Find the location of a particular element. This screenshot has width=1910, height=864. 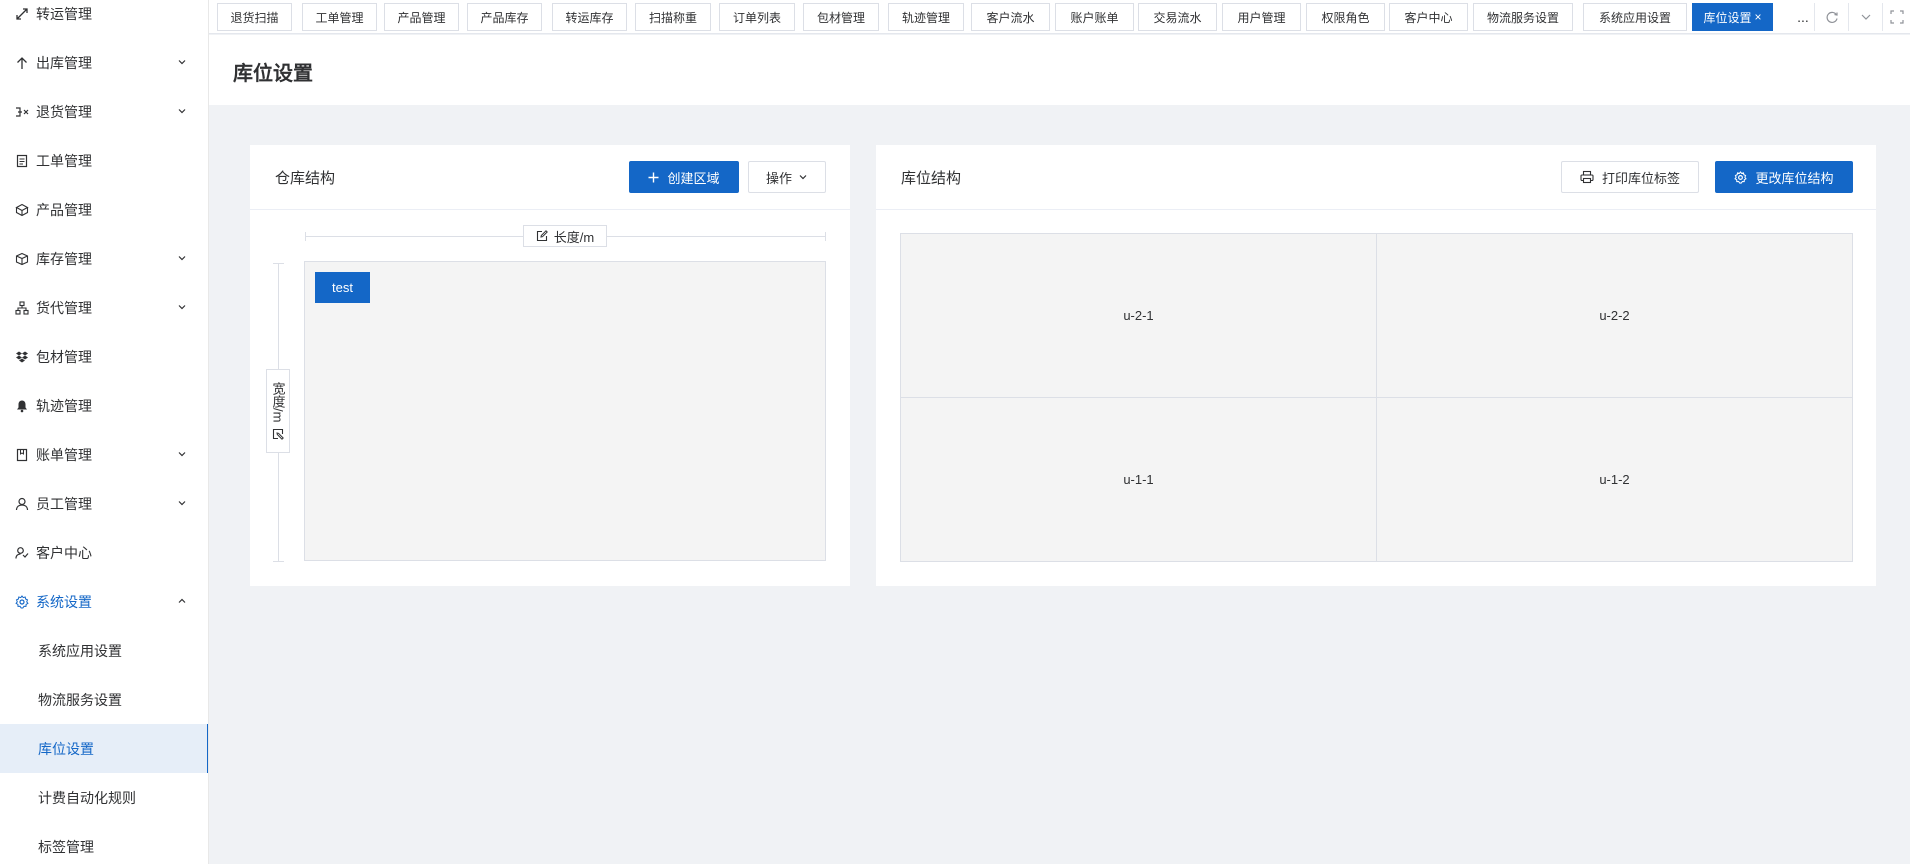

zone-block: test is located at coordinates (342, 287).